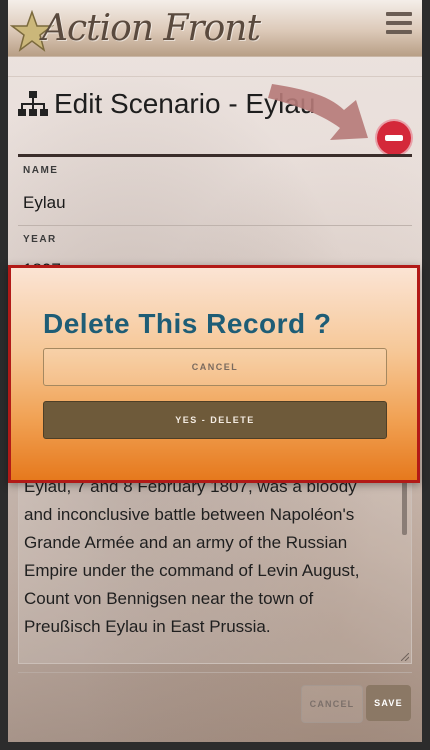  What do you see at coordinates (41, 170) in the screenshot?
I see `name-label: NAME` at bounding box center [41, 170].